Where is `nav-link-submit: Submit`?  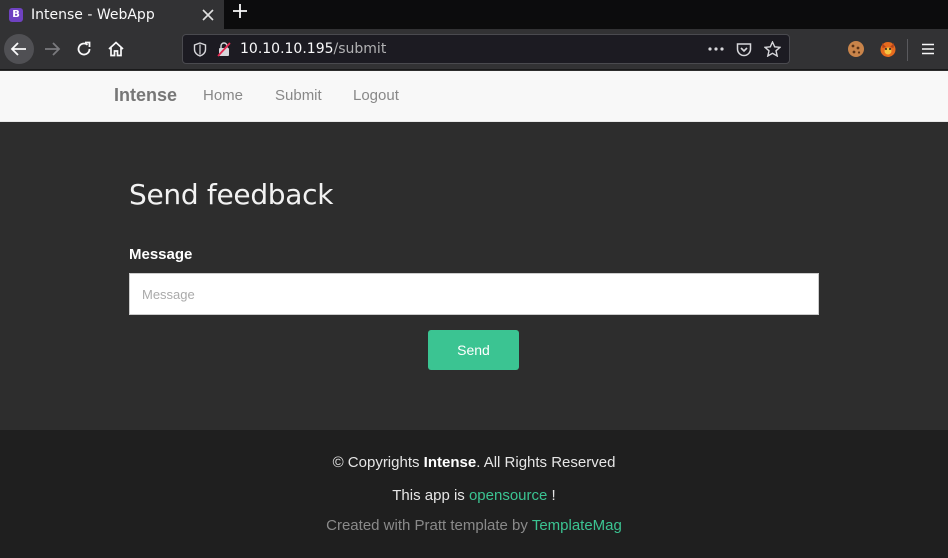
nav-link-submit: Submit is located at coordinates (298, 95).